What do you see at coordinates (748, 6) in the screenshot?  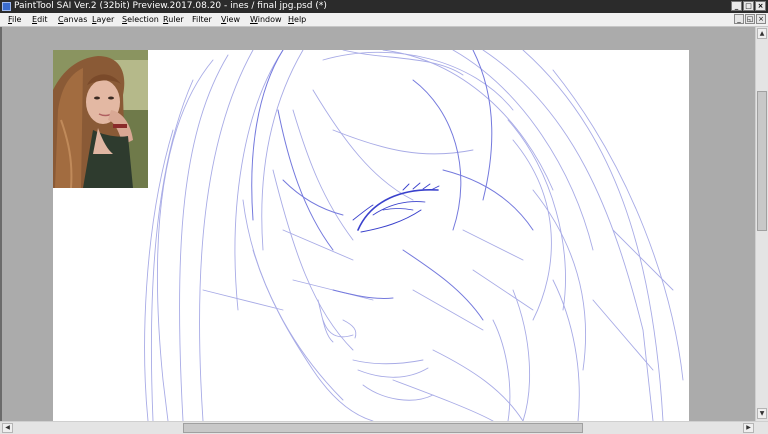 I see `maximize-button: □` at bounding box center [748, 6].